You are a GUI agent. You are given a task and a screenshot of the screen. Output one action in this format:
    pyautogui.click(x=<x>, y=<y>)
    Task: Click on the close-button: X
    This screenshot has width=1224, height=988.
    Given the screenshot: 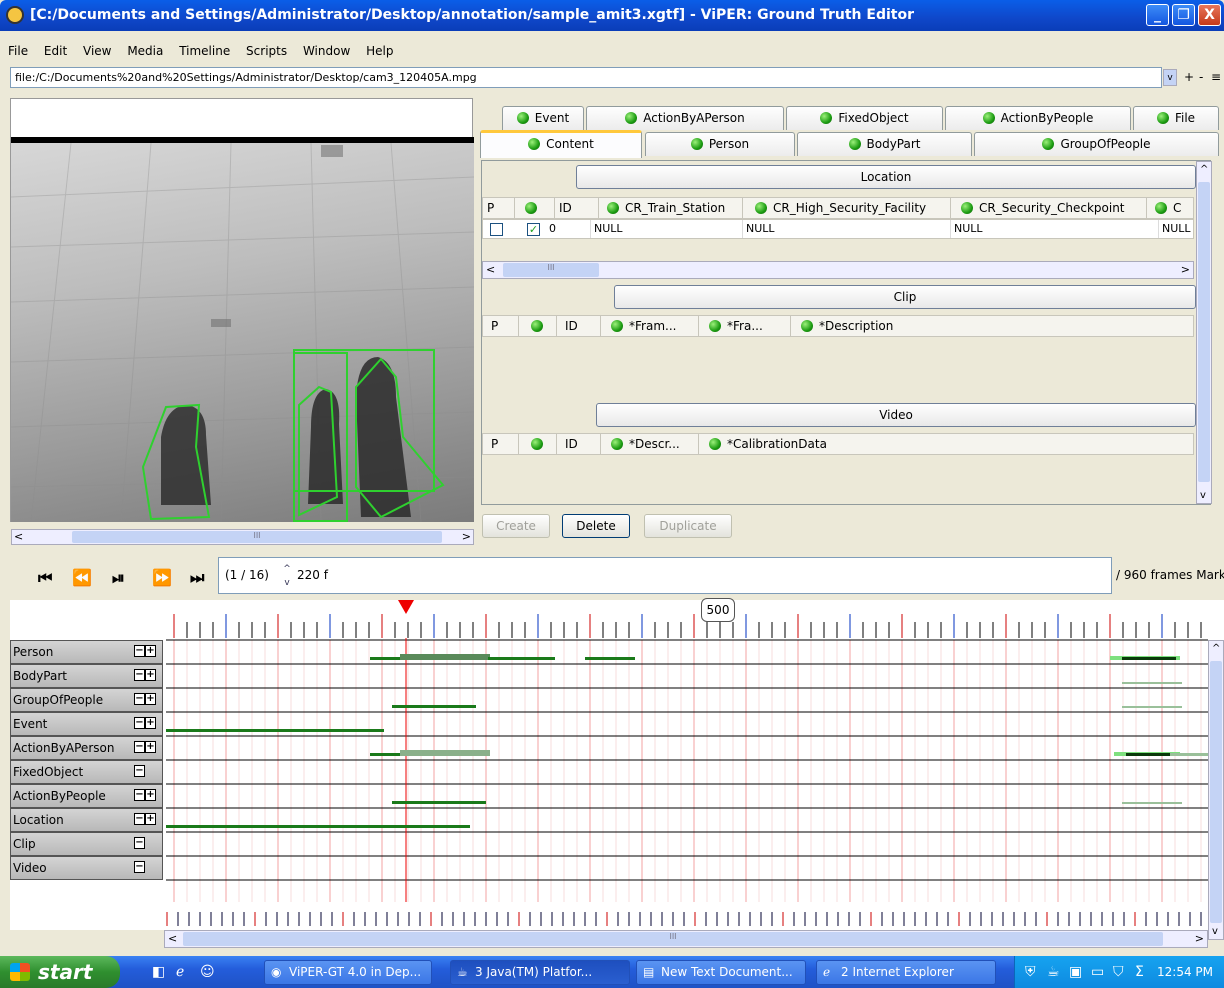 What is the action you would take?
    pyautogui.click(x=1209, y=15)
    